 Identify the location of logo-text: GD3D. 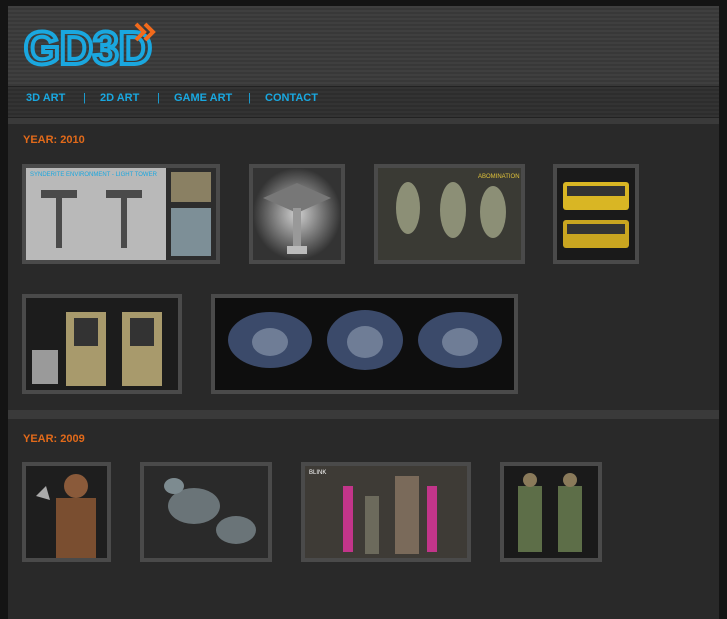
(88, 46).